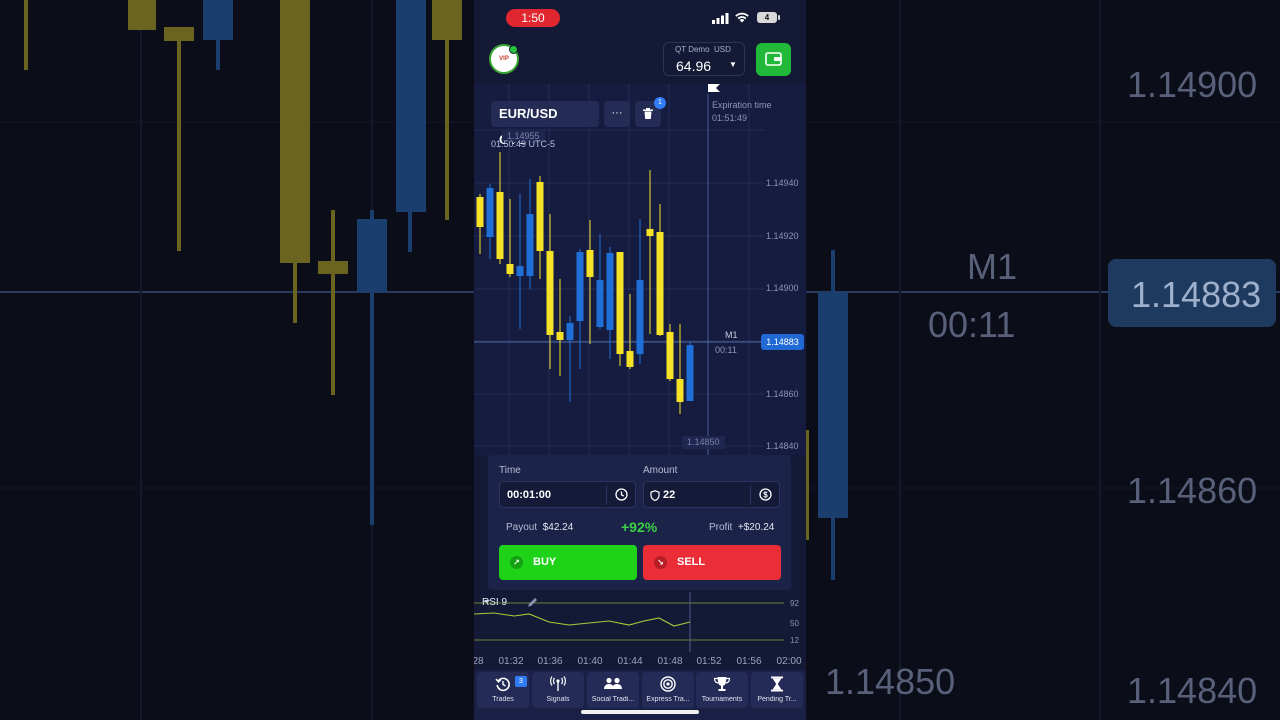  I want to click on low-price-label: 1.14850, so click(703, 442).